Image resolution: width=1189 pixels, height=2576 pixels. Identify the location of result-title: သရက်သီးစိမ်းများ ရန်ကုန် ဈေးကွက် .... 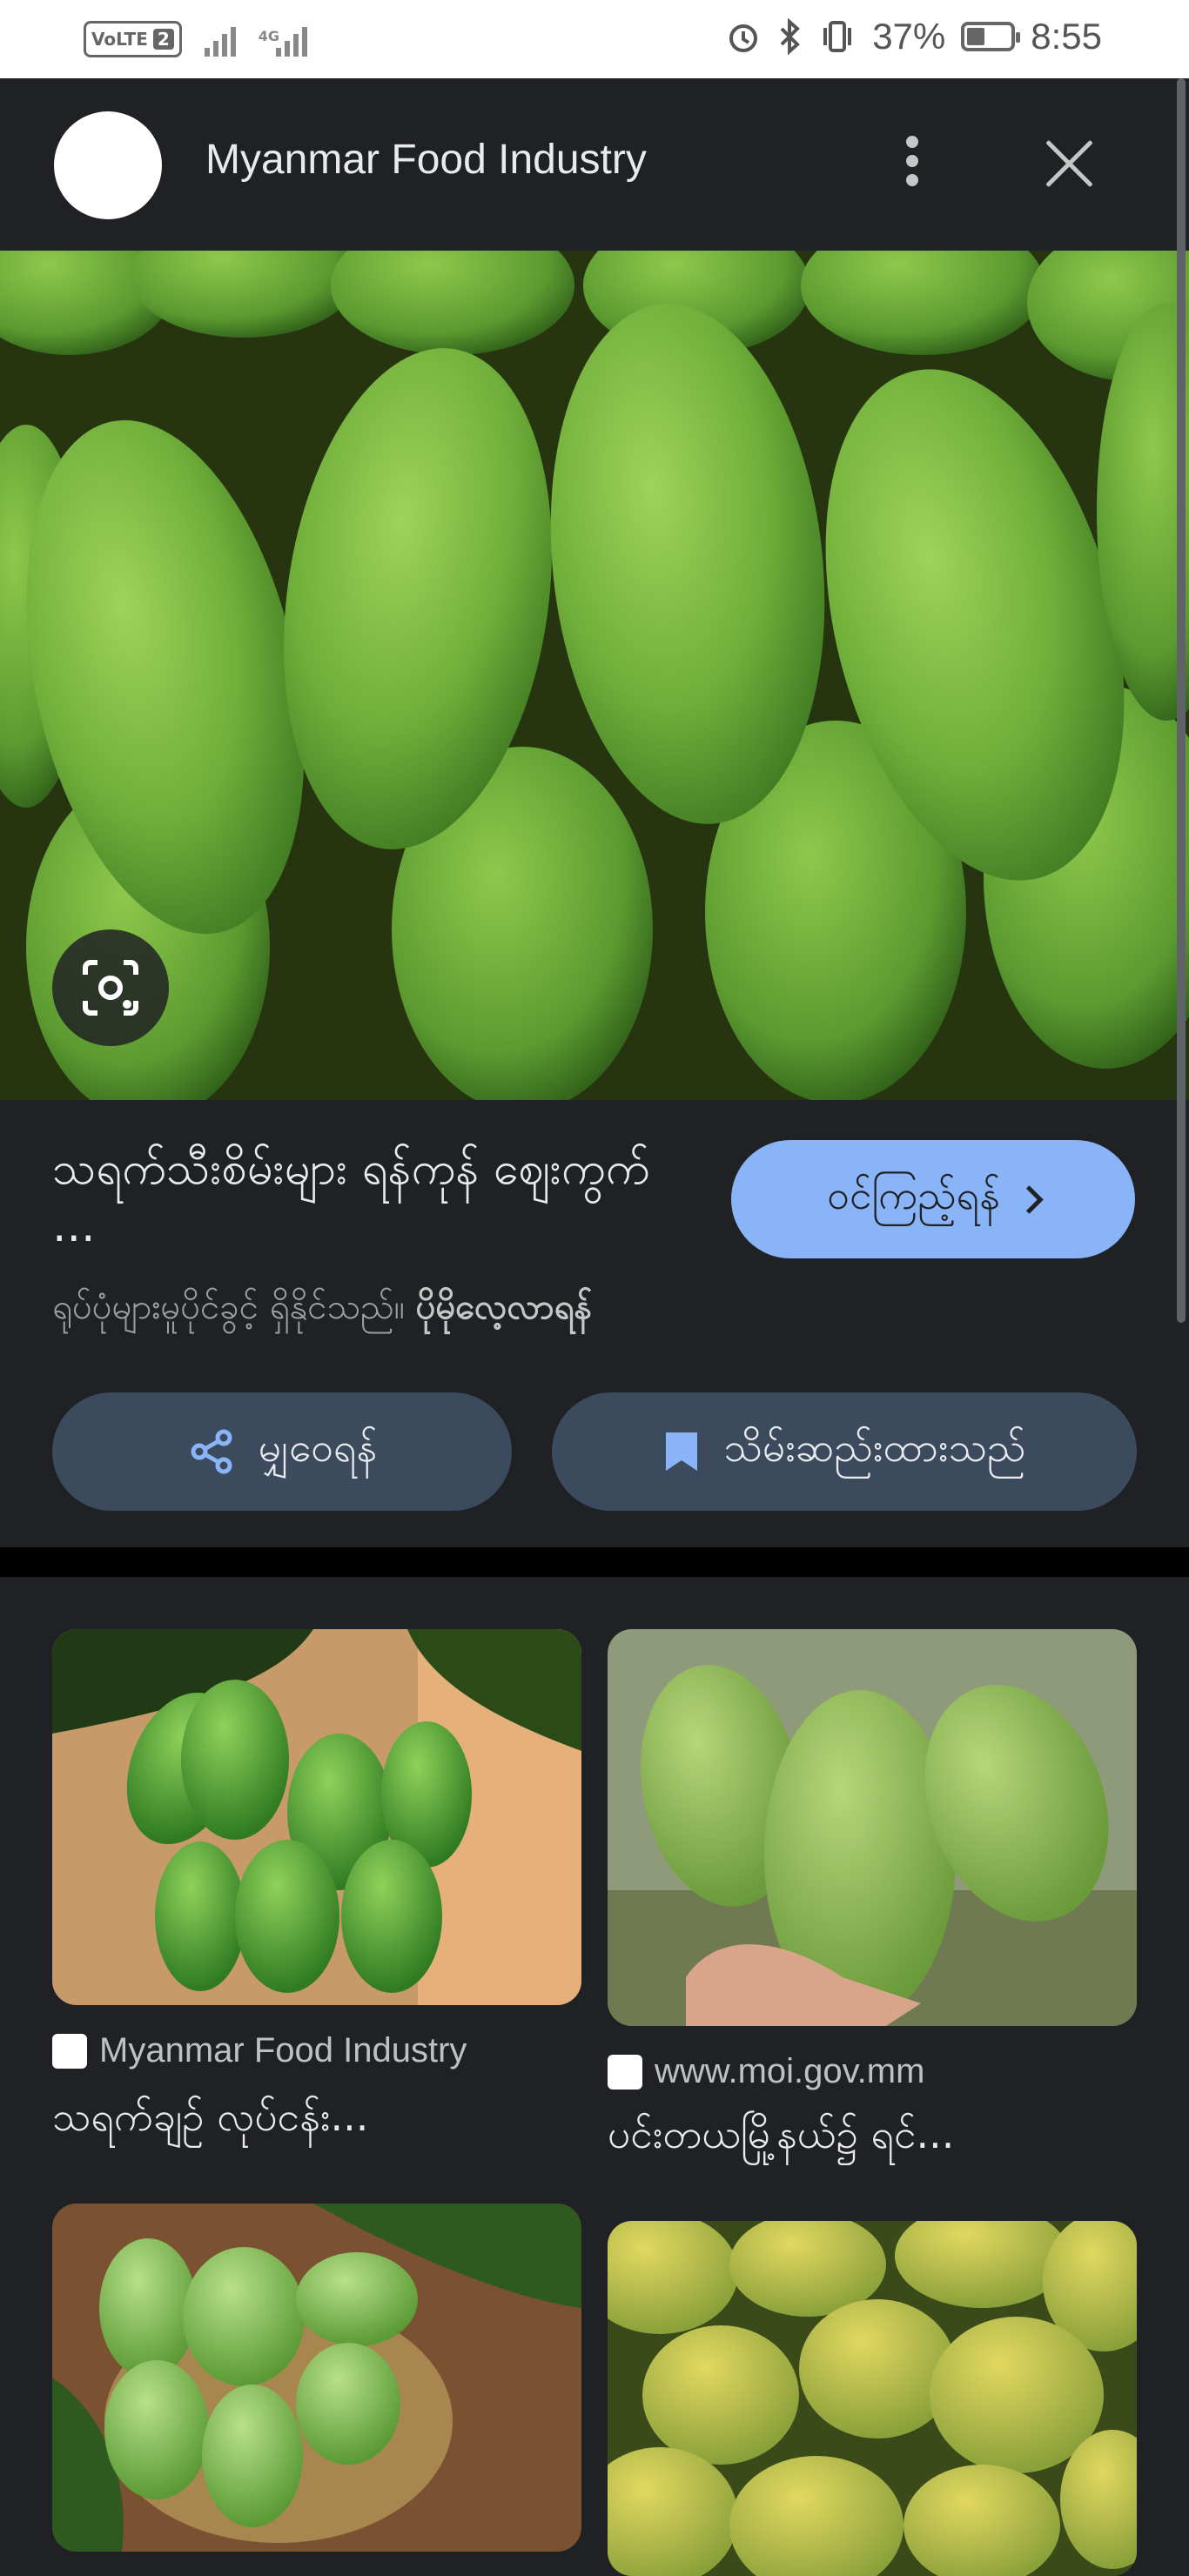
(366, 1197).